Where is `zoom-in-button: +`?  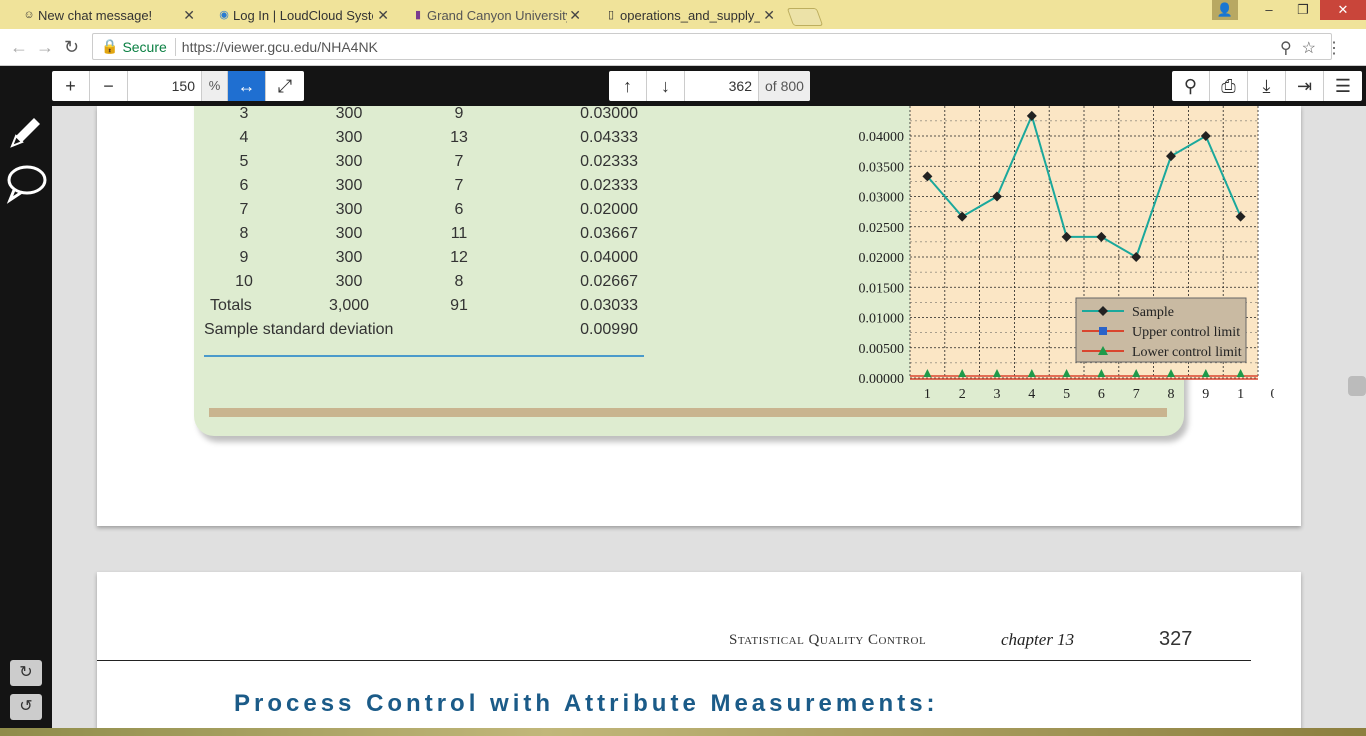
zoom-in-button: + is located at coordinates (71, 86).